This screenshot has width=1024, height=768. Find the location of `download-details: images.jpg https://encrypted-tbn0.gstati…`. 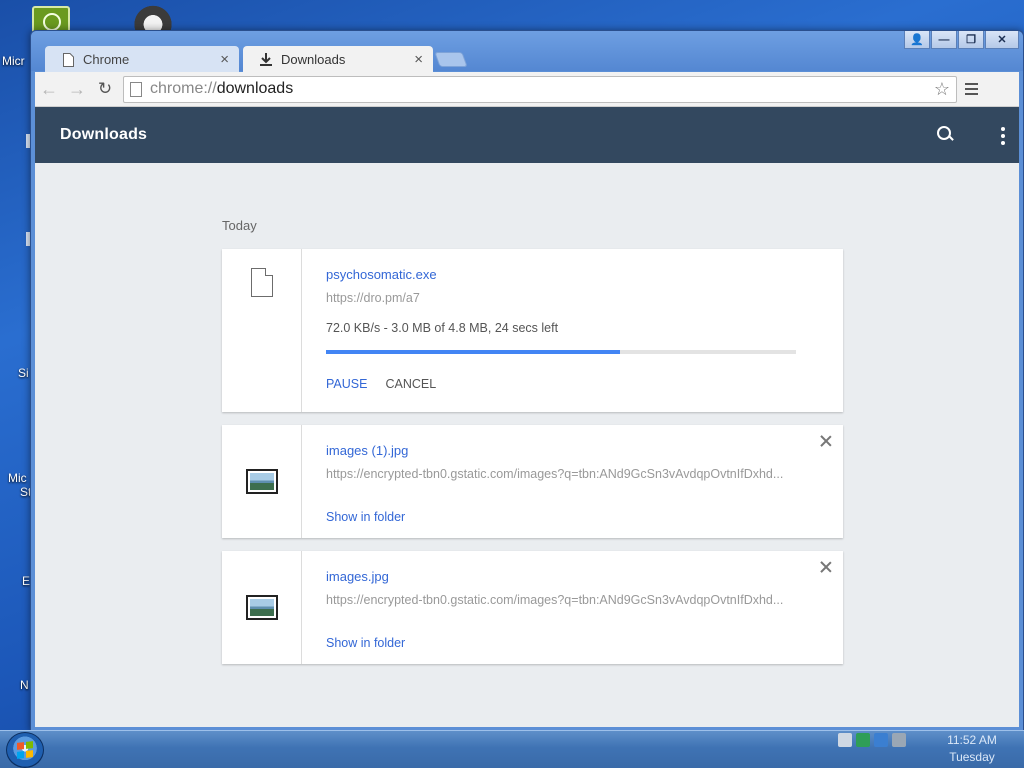

download-details: images.jpg https://encrypted-tbn0.gstati… is located at coordinates (572, 607).